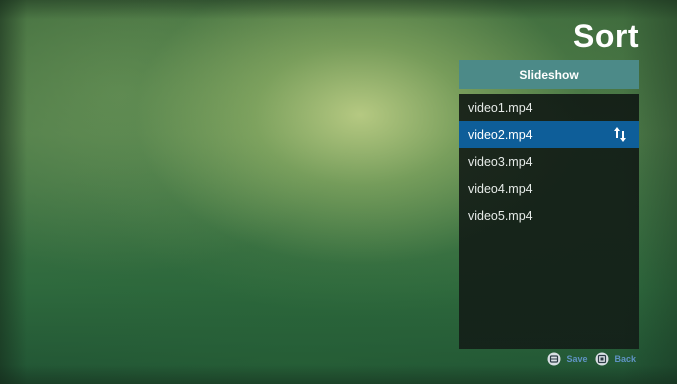 The height and width of the screenshot is (384, 677). Describe the element at coordinates (500, 161) in the screenshot. I see `list-item-label: video3.mp4` at that location.